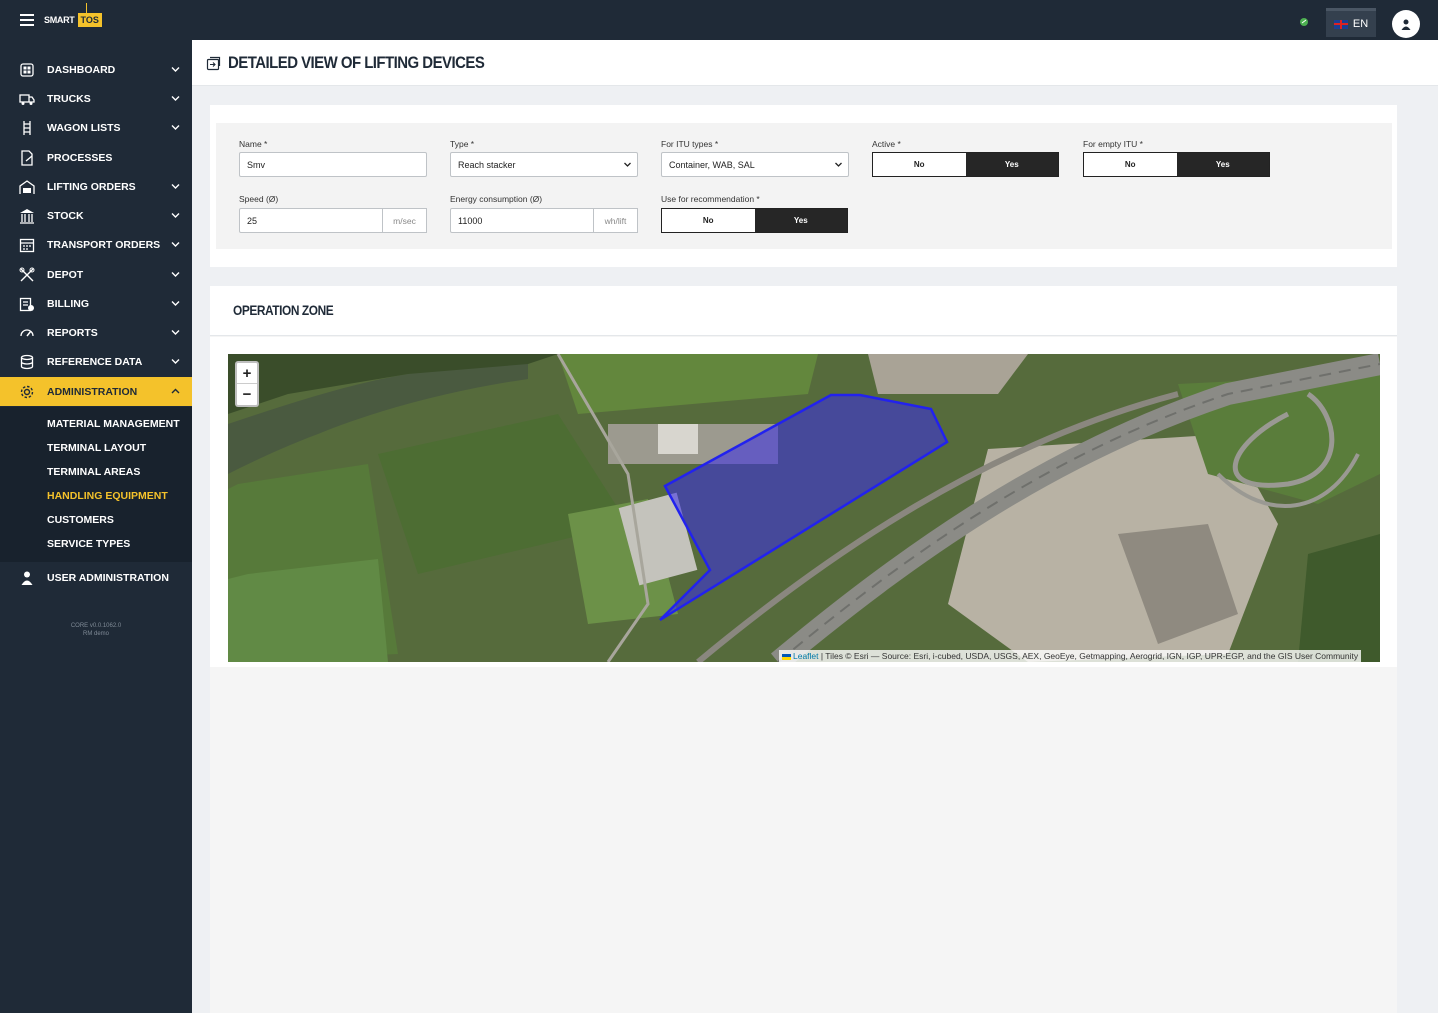 The image size is (1438, 1013). Describe the element at coordinates (96, 626) in the screenshot. I see `version-text: CORE v0.0.1062.0` at that location.